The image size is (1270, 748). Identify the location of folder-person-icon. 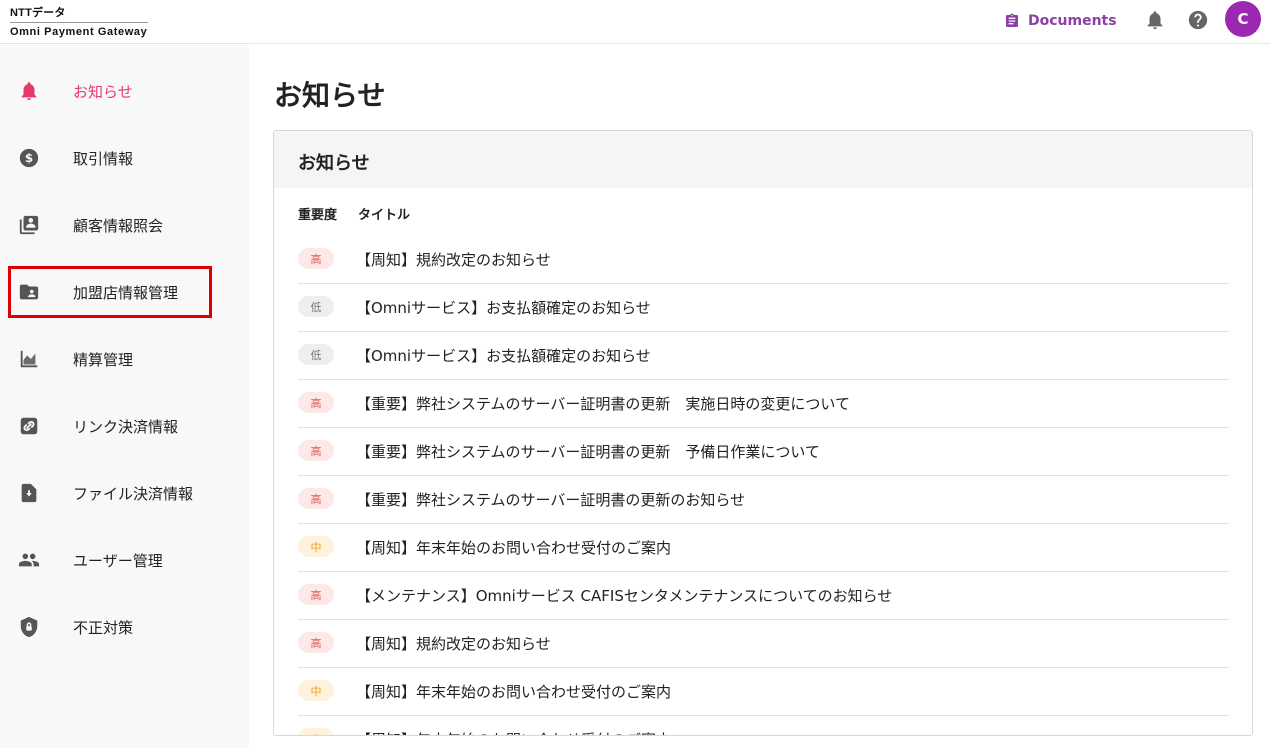
(29, 292).